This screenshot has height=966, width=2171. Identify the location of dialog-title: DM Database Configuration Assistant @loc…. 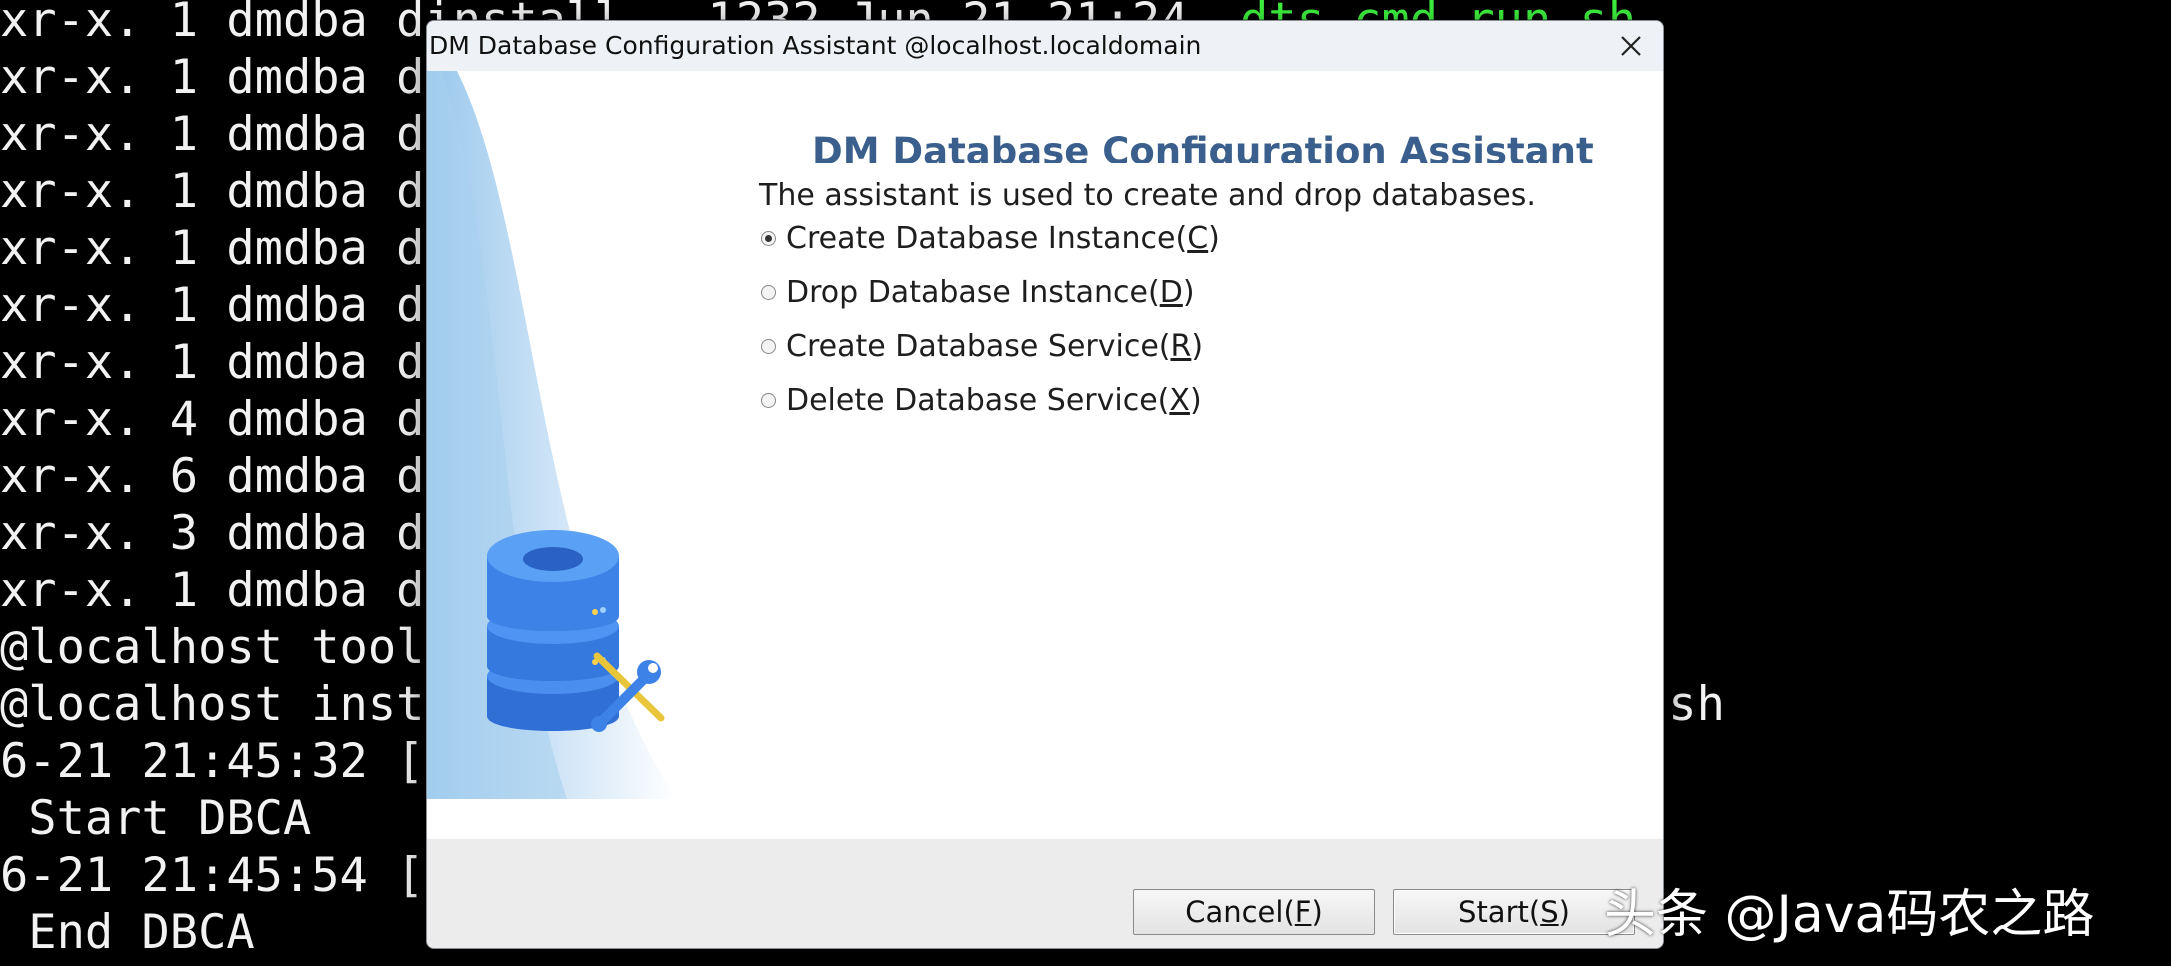
(815, 45).